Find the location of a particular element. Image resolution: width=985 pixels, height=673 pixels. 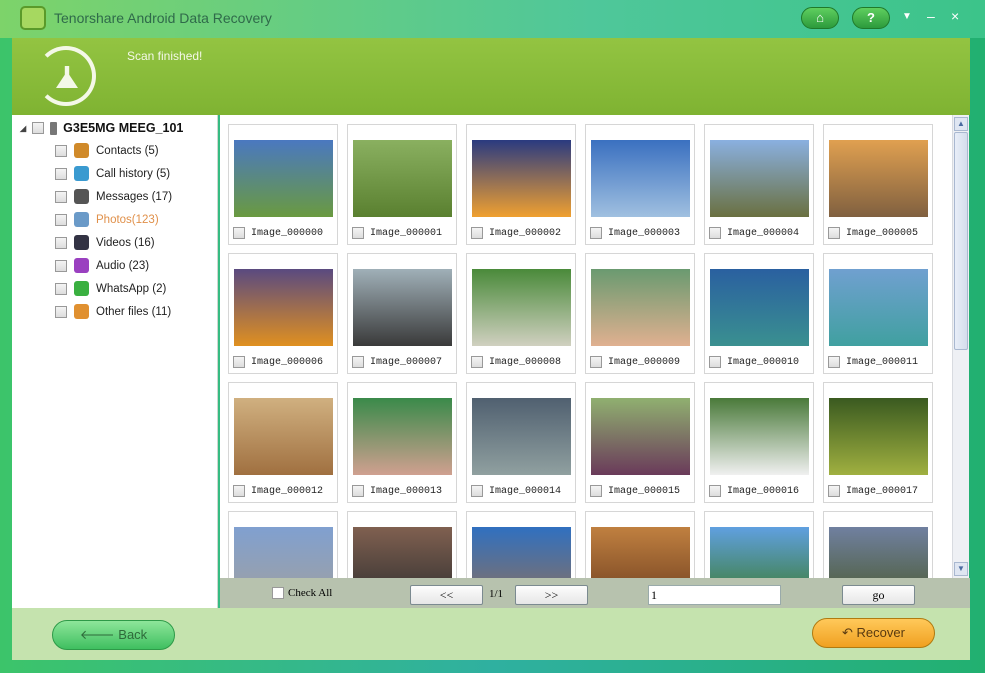

image-tile: Image_000022 is located at coordinates (759, 544).